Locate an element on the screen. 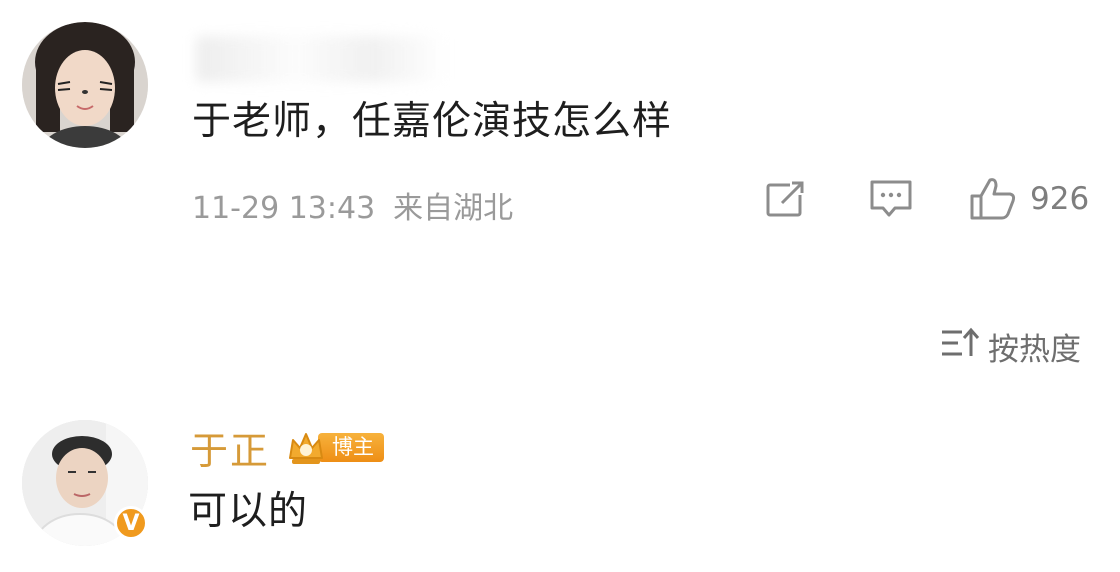  author-avatar: V is located at coordinates (85, 483).